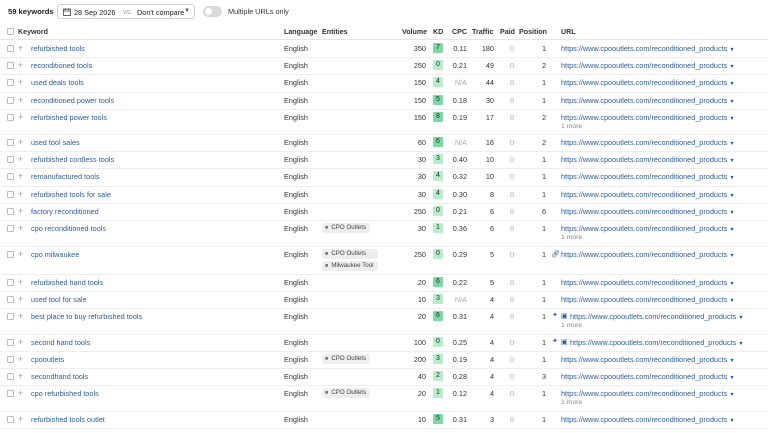  What do you see at coordinates (126, 11) in the screenshot?
I see `date-compare-dropdown: 28 Sep 2026 vs. Don't compare ▼` at bounding box center [126, 11].